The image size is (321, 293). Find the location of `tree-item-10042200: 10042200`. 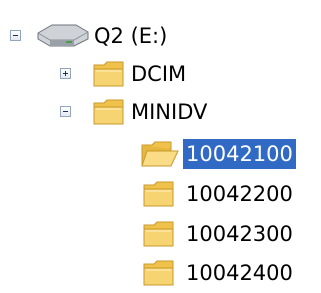

tree-item-10042200: 10042200 is located at coordinates (160, 194).